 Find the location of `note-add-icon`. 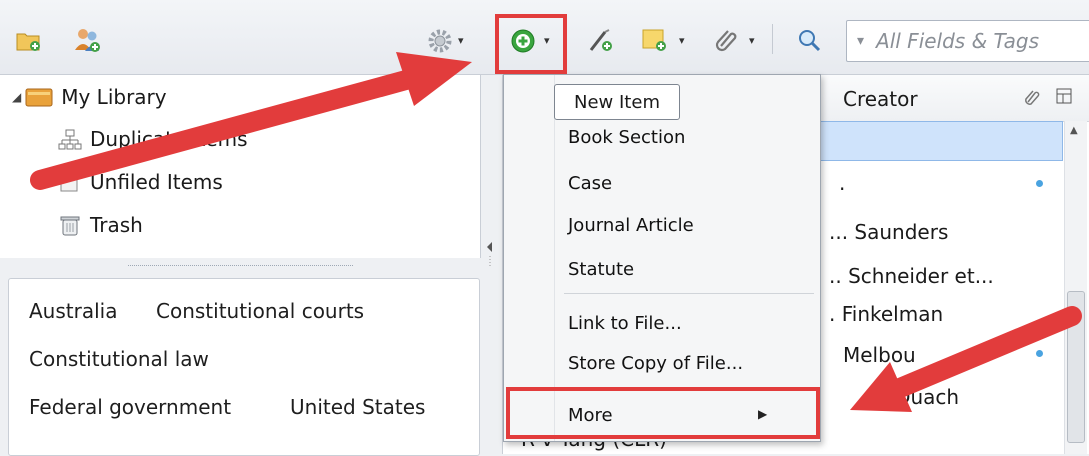

note-add-icon is located at coordinates (655, 40).